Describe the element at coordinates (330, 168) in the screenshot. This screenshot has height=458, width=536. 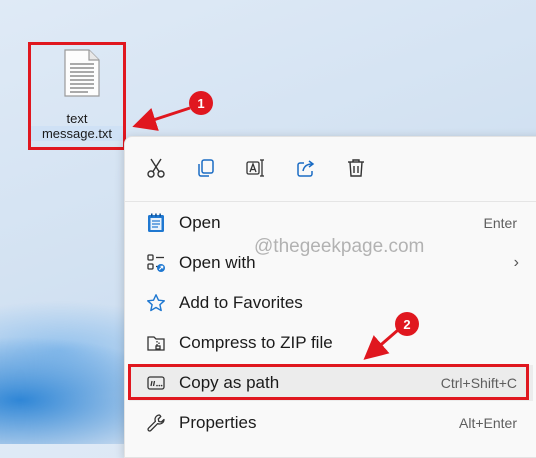
I see `context-menu-toolbar` at that location.